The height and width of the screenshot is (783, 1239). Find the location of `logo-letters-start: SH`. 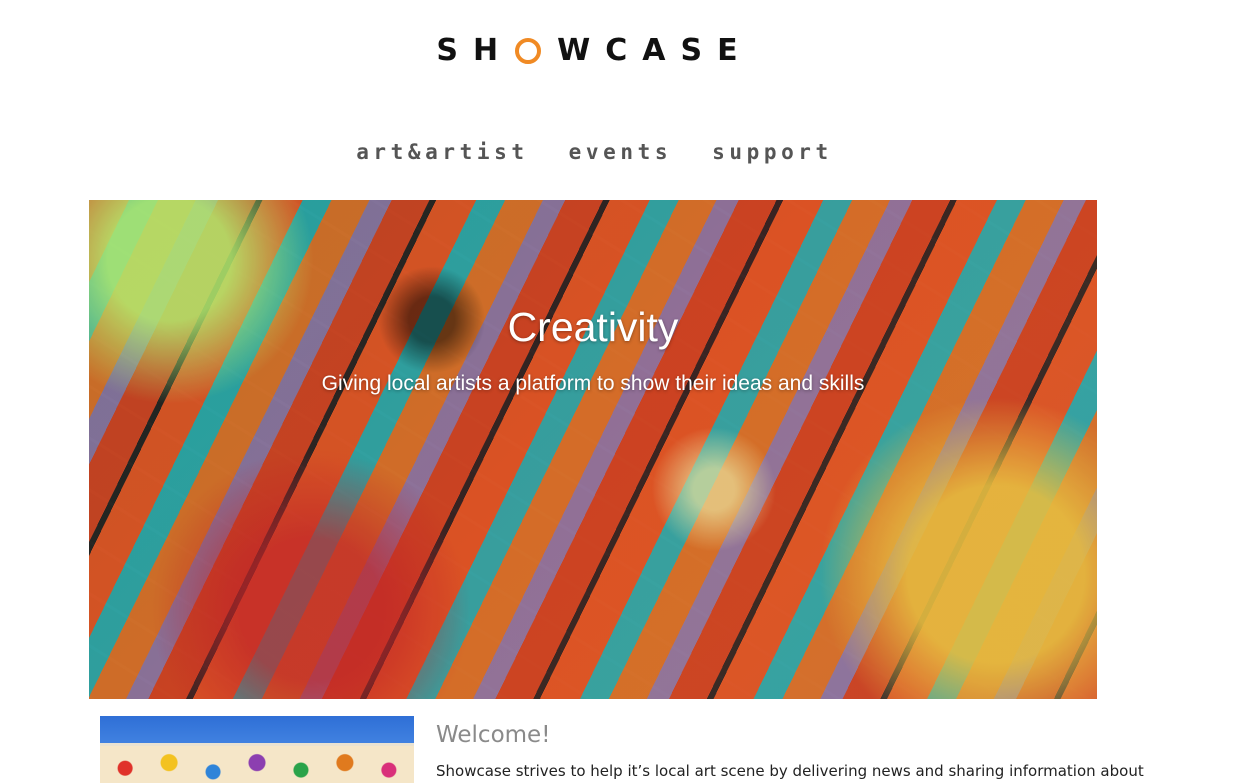

logo-letters-start: SH is located at coordinates (475, 50).